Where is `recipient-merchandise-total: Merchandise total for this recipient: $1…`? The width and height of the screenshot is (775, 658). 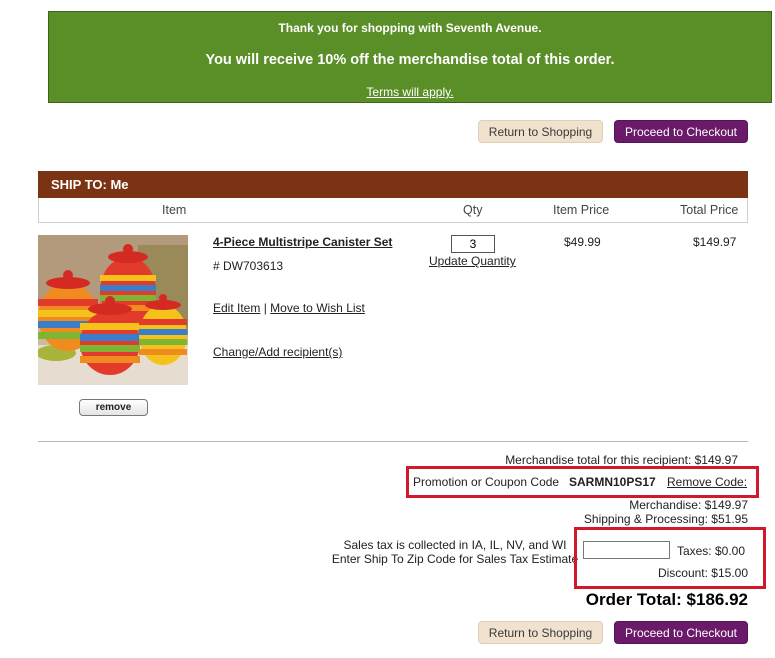 recipient-merchandise-total: Merchandise total for this recipient: $1… is located at coordinates (621, 460).